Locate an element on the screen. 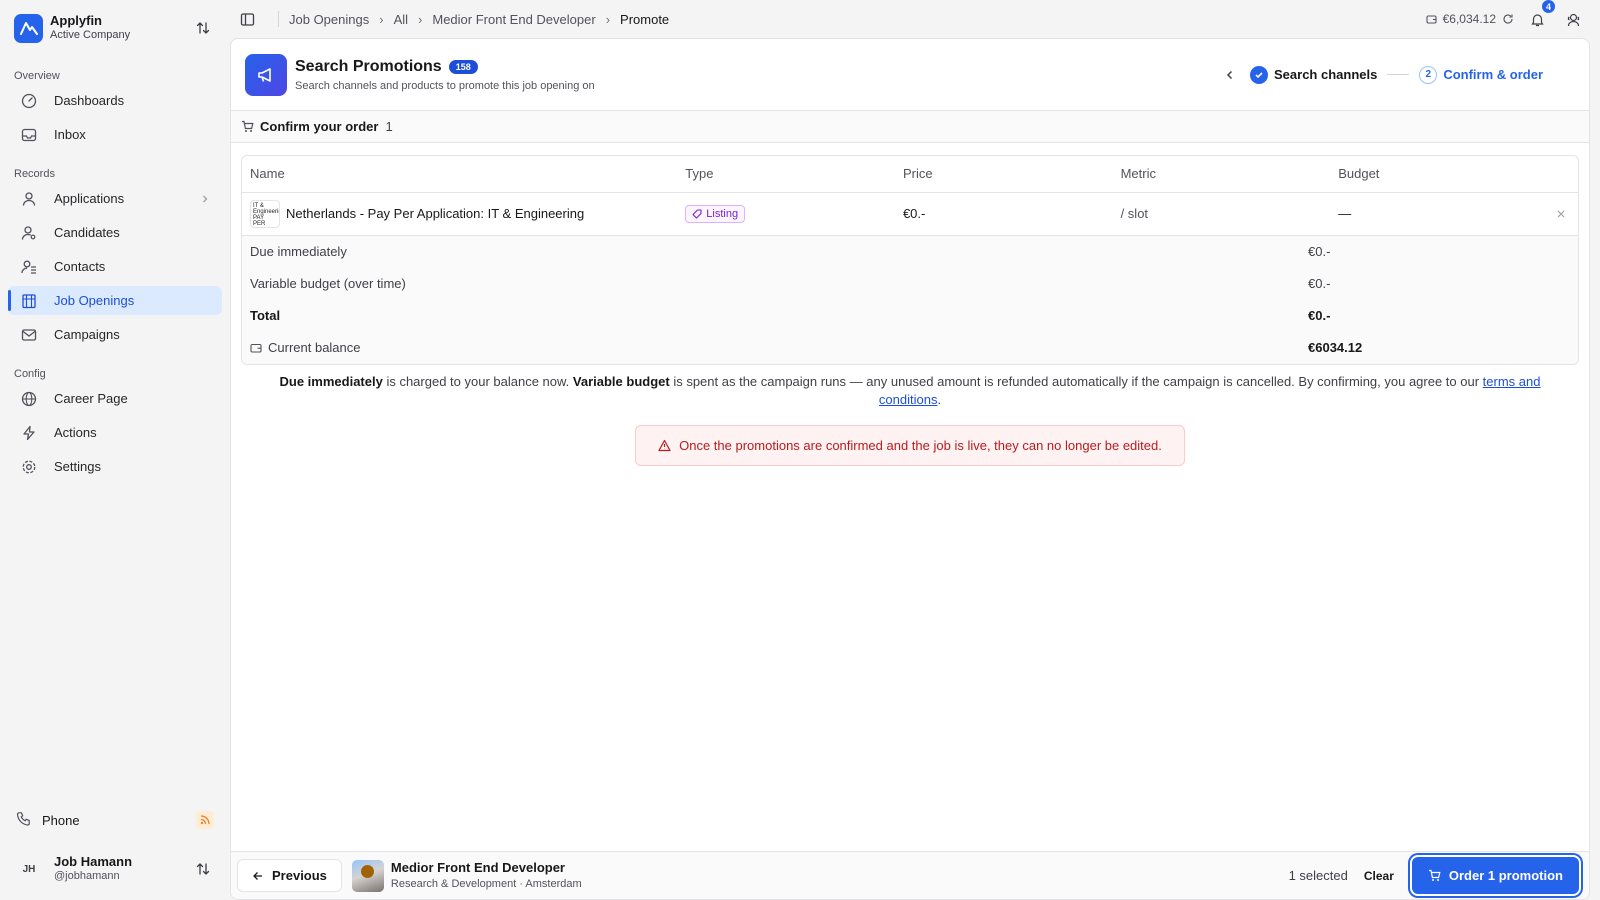 The image size is (1600, 900). applyfin-logo-icon is located at coordinates (28, 28).